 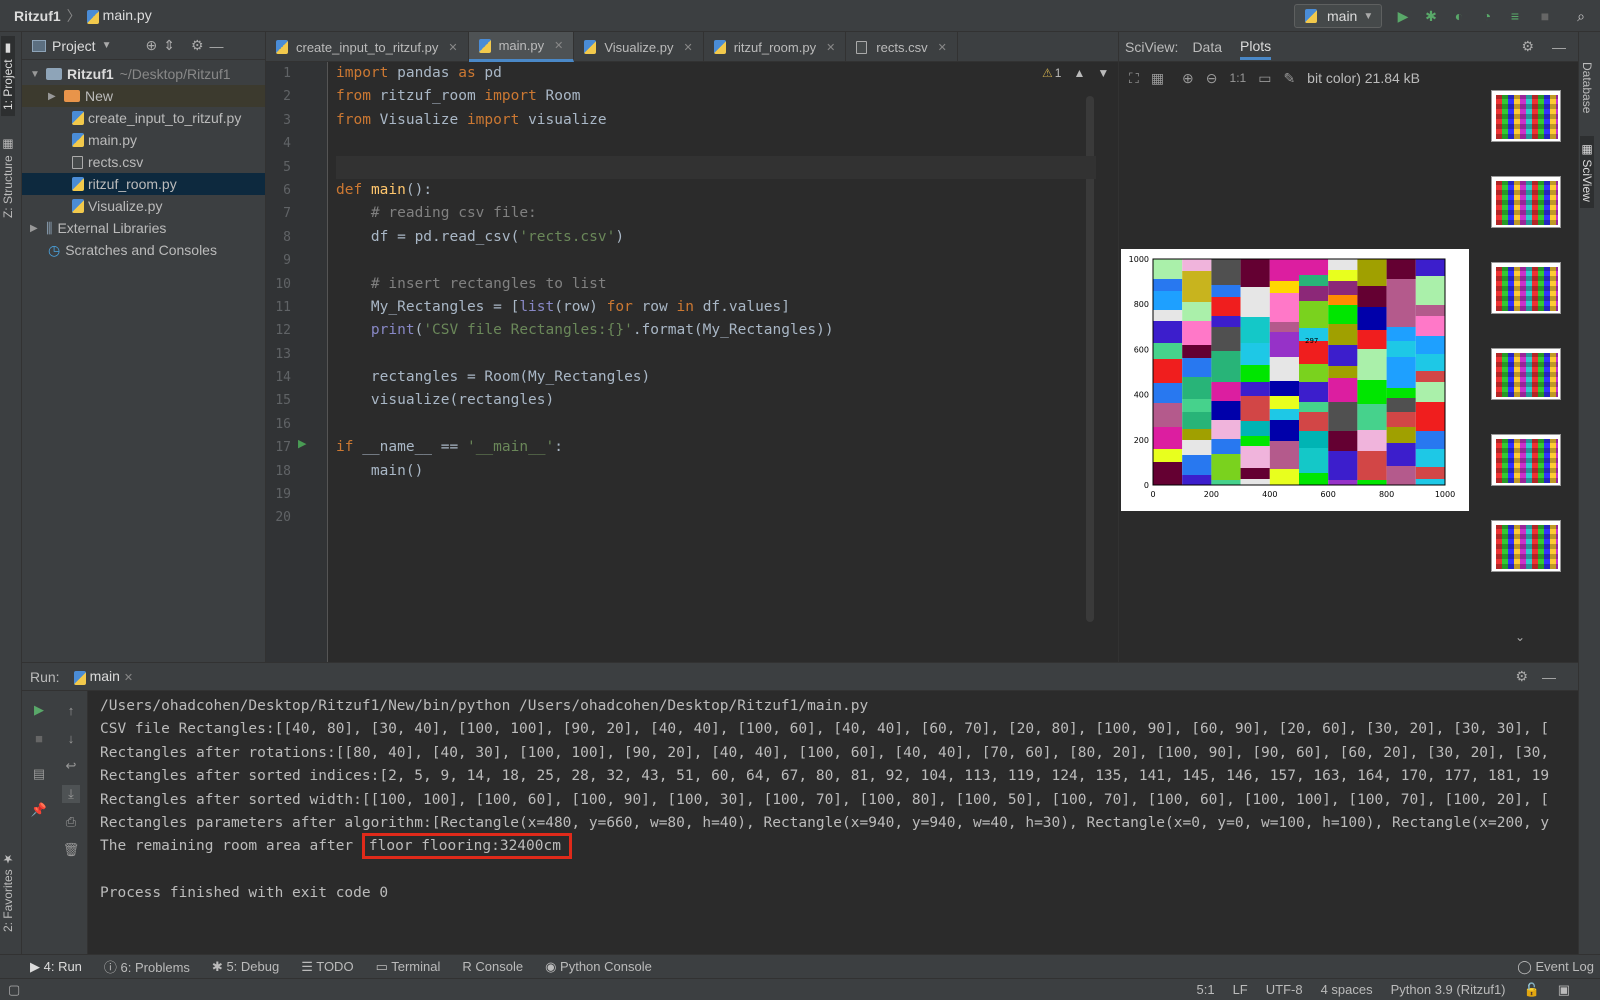 I want to click on next-highlight-icon: ▼, so click(x=1103, y=73).